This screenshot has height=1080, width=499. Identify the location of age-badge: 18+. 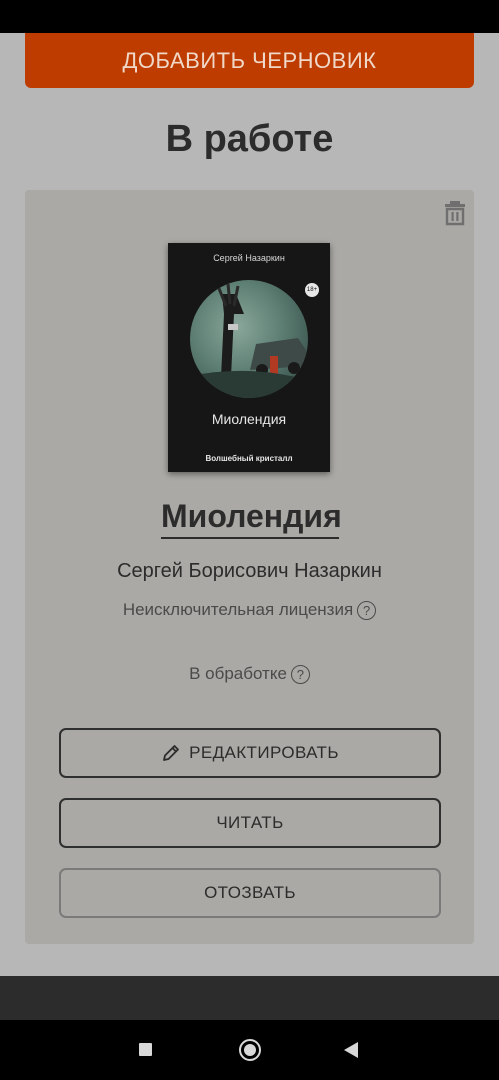
(312, 290).